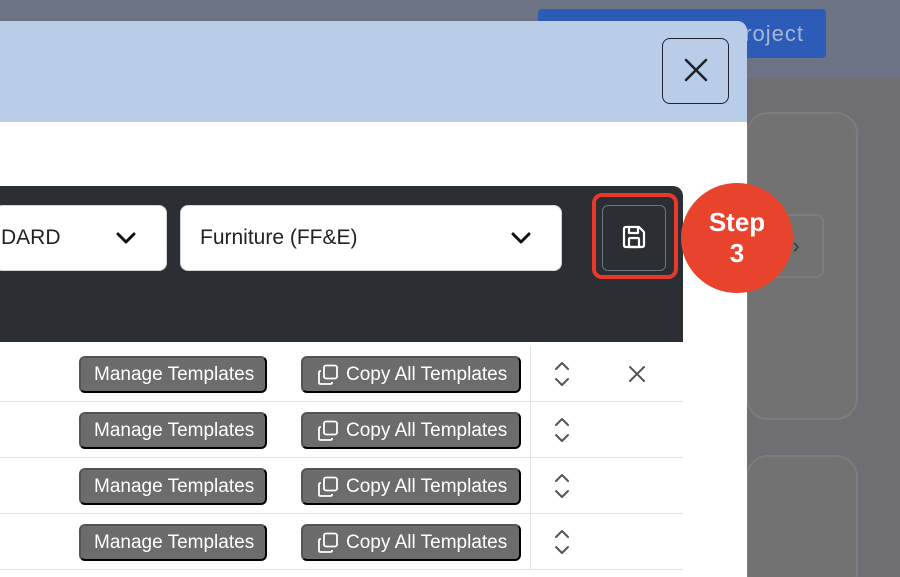  What do you see at coordinates (279, 237) in the screenshot?
I see `category-select-value: Furniture (FF&E)` at bounding box center [279, 237].